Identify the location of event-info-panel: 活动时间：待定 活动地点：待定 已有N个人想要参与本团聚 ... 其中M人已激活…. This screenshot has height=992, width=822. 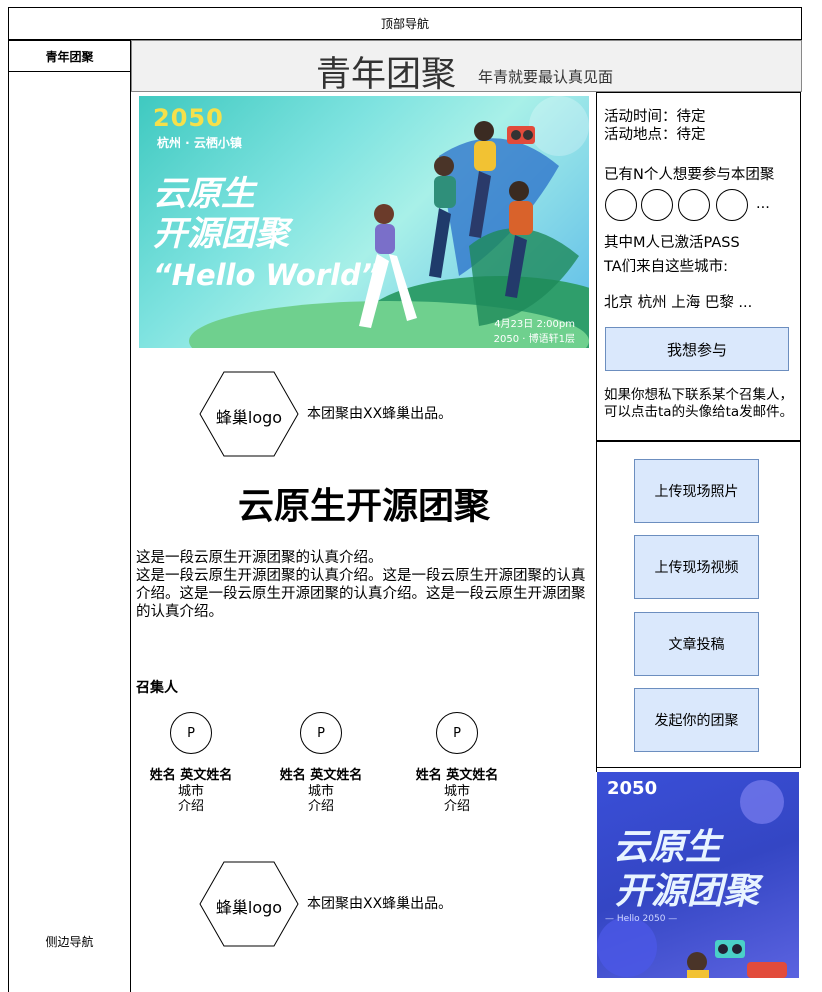
(698, 266).